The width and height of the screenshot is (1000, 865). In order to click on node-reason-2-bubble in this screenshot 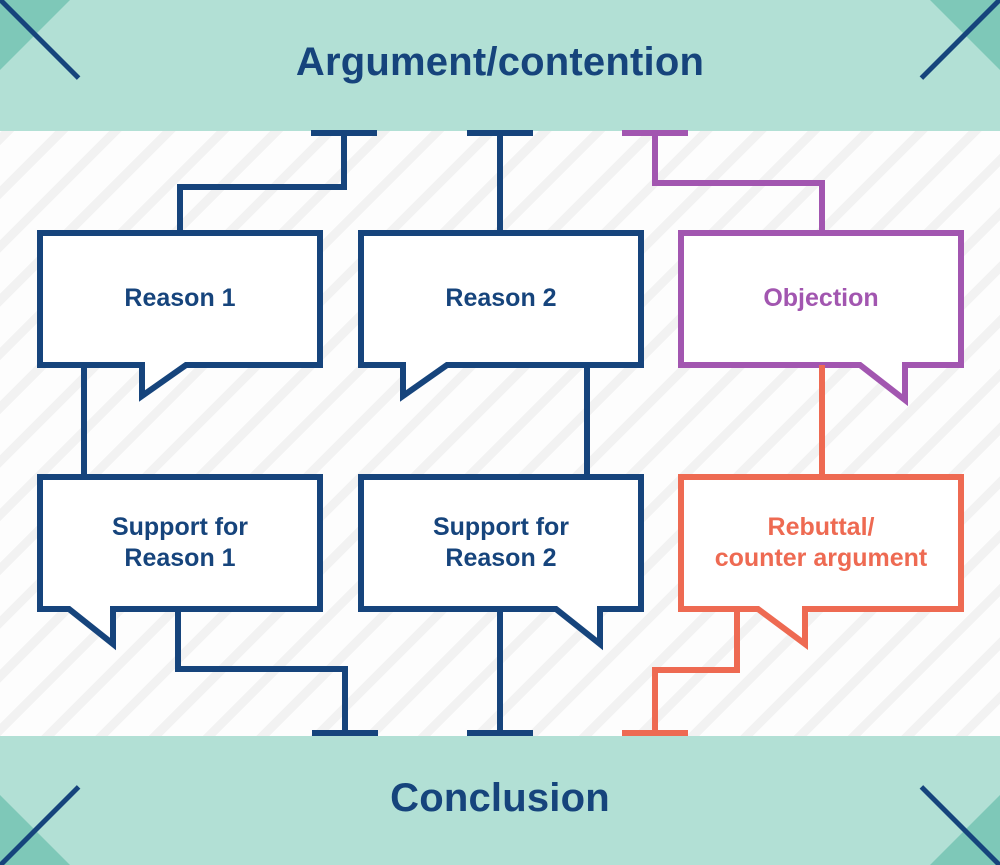, I will do `click(501, 316)`.